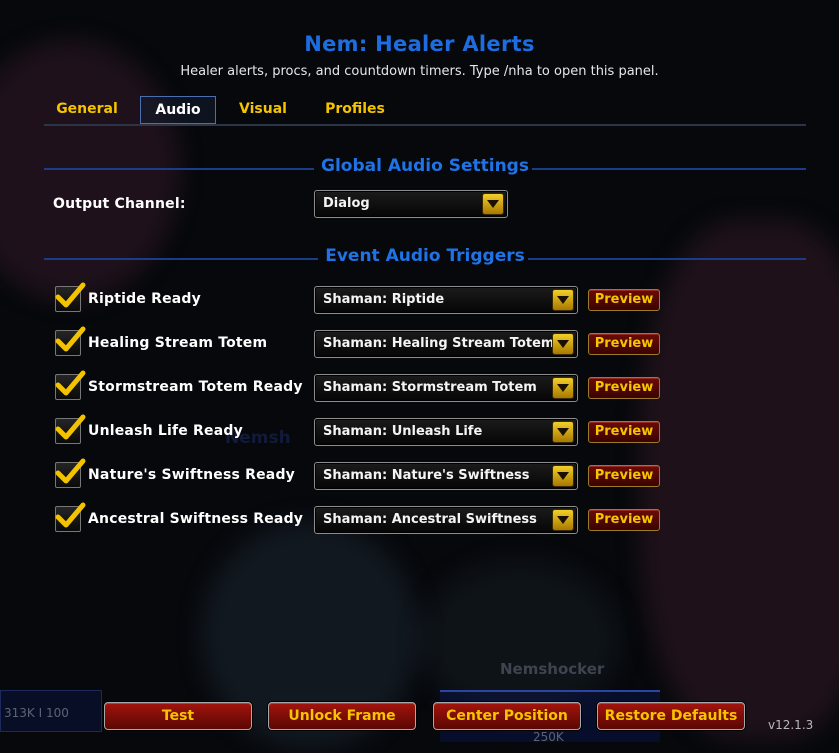 This screenshot has width=839, height=753. What do you see at coordinates (346, 203) in the screenshot?
I see `output-channel-value: Dialog` at bounding box center [346, 203].